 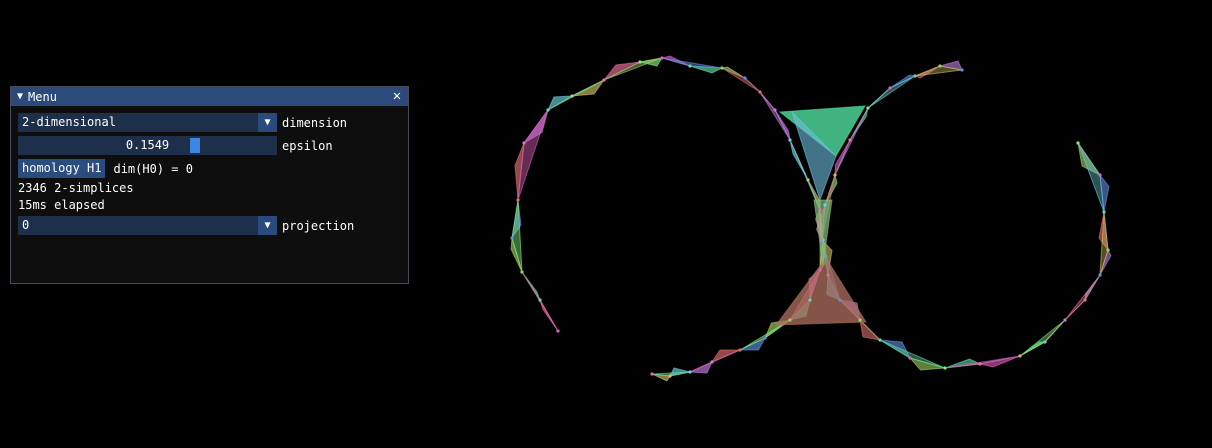 What do you see at coordinates (397, 96) in the screenshot?
I see `close-icon: ✕` at bounding box center [397, 96].